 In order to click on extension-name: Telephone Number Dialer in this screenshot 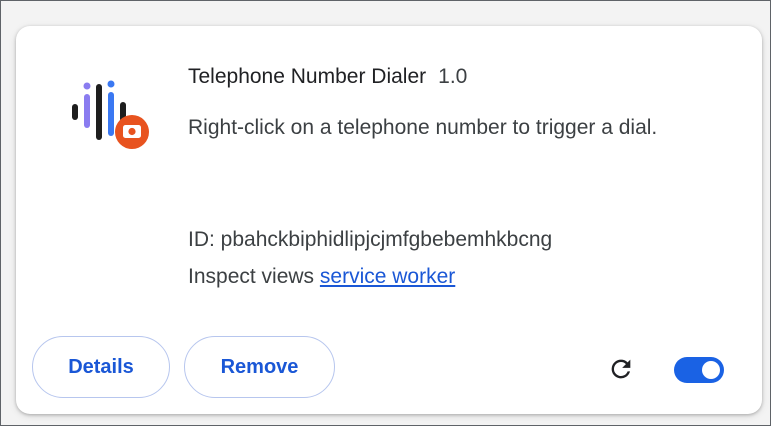, I will do `click(307, 76)`.